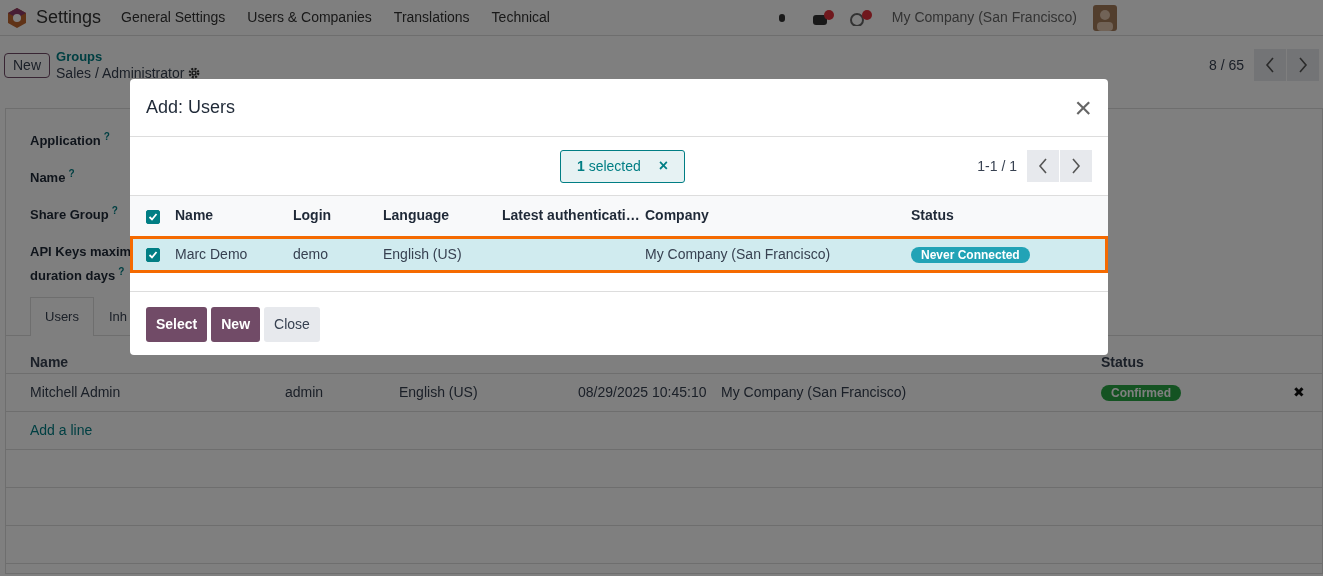 The width and height of the screenshot is (1323, 576). What do you see at coordinates (520, 17) in the screenshot?
I see `menu-item: Technical` at bounding box center [520, 17].